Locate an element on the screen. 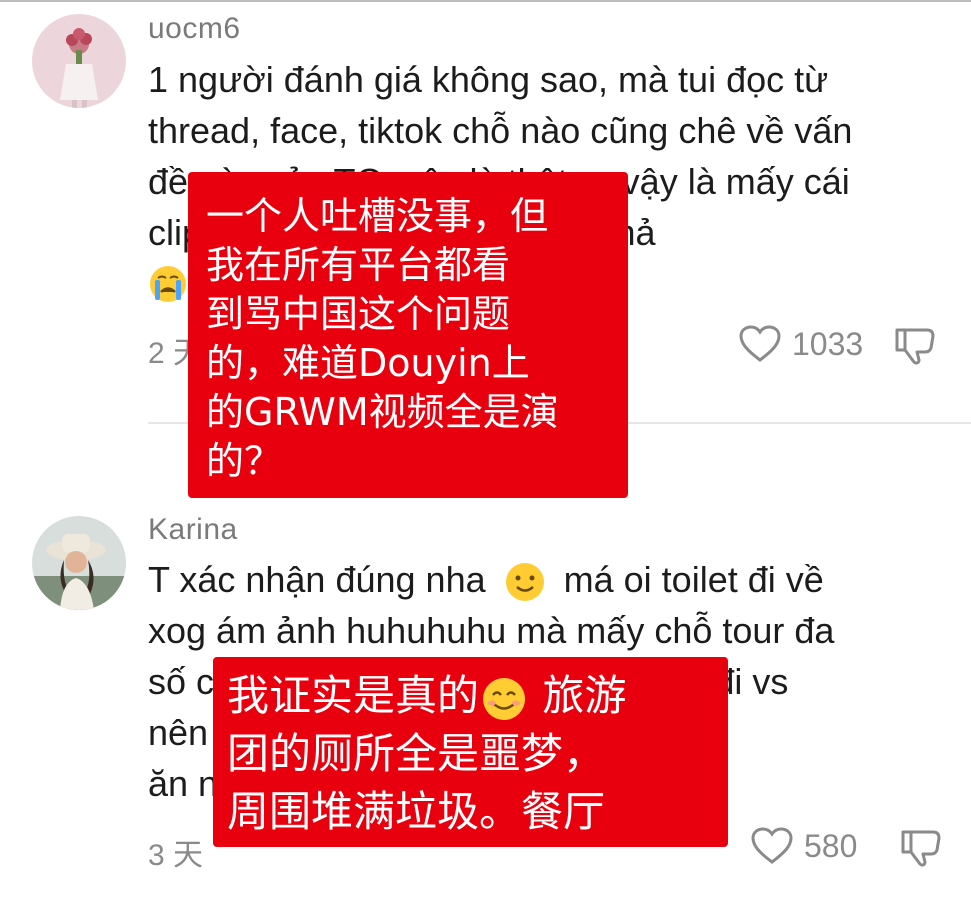  like-button: 1033 is located at coordinates (800, 344).